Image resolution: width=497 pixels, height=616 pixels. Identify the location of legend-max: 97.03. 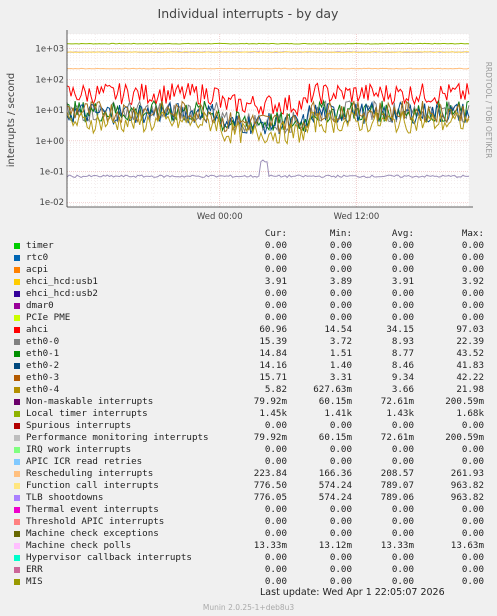
(470, 329).